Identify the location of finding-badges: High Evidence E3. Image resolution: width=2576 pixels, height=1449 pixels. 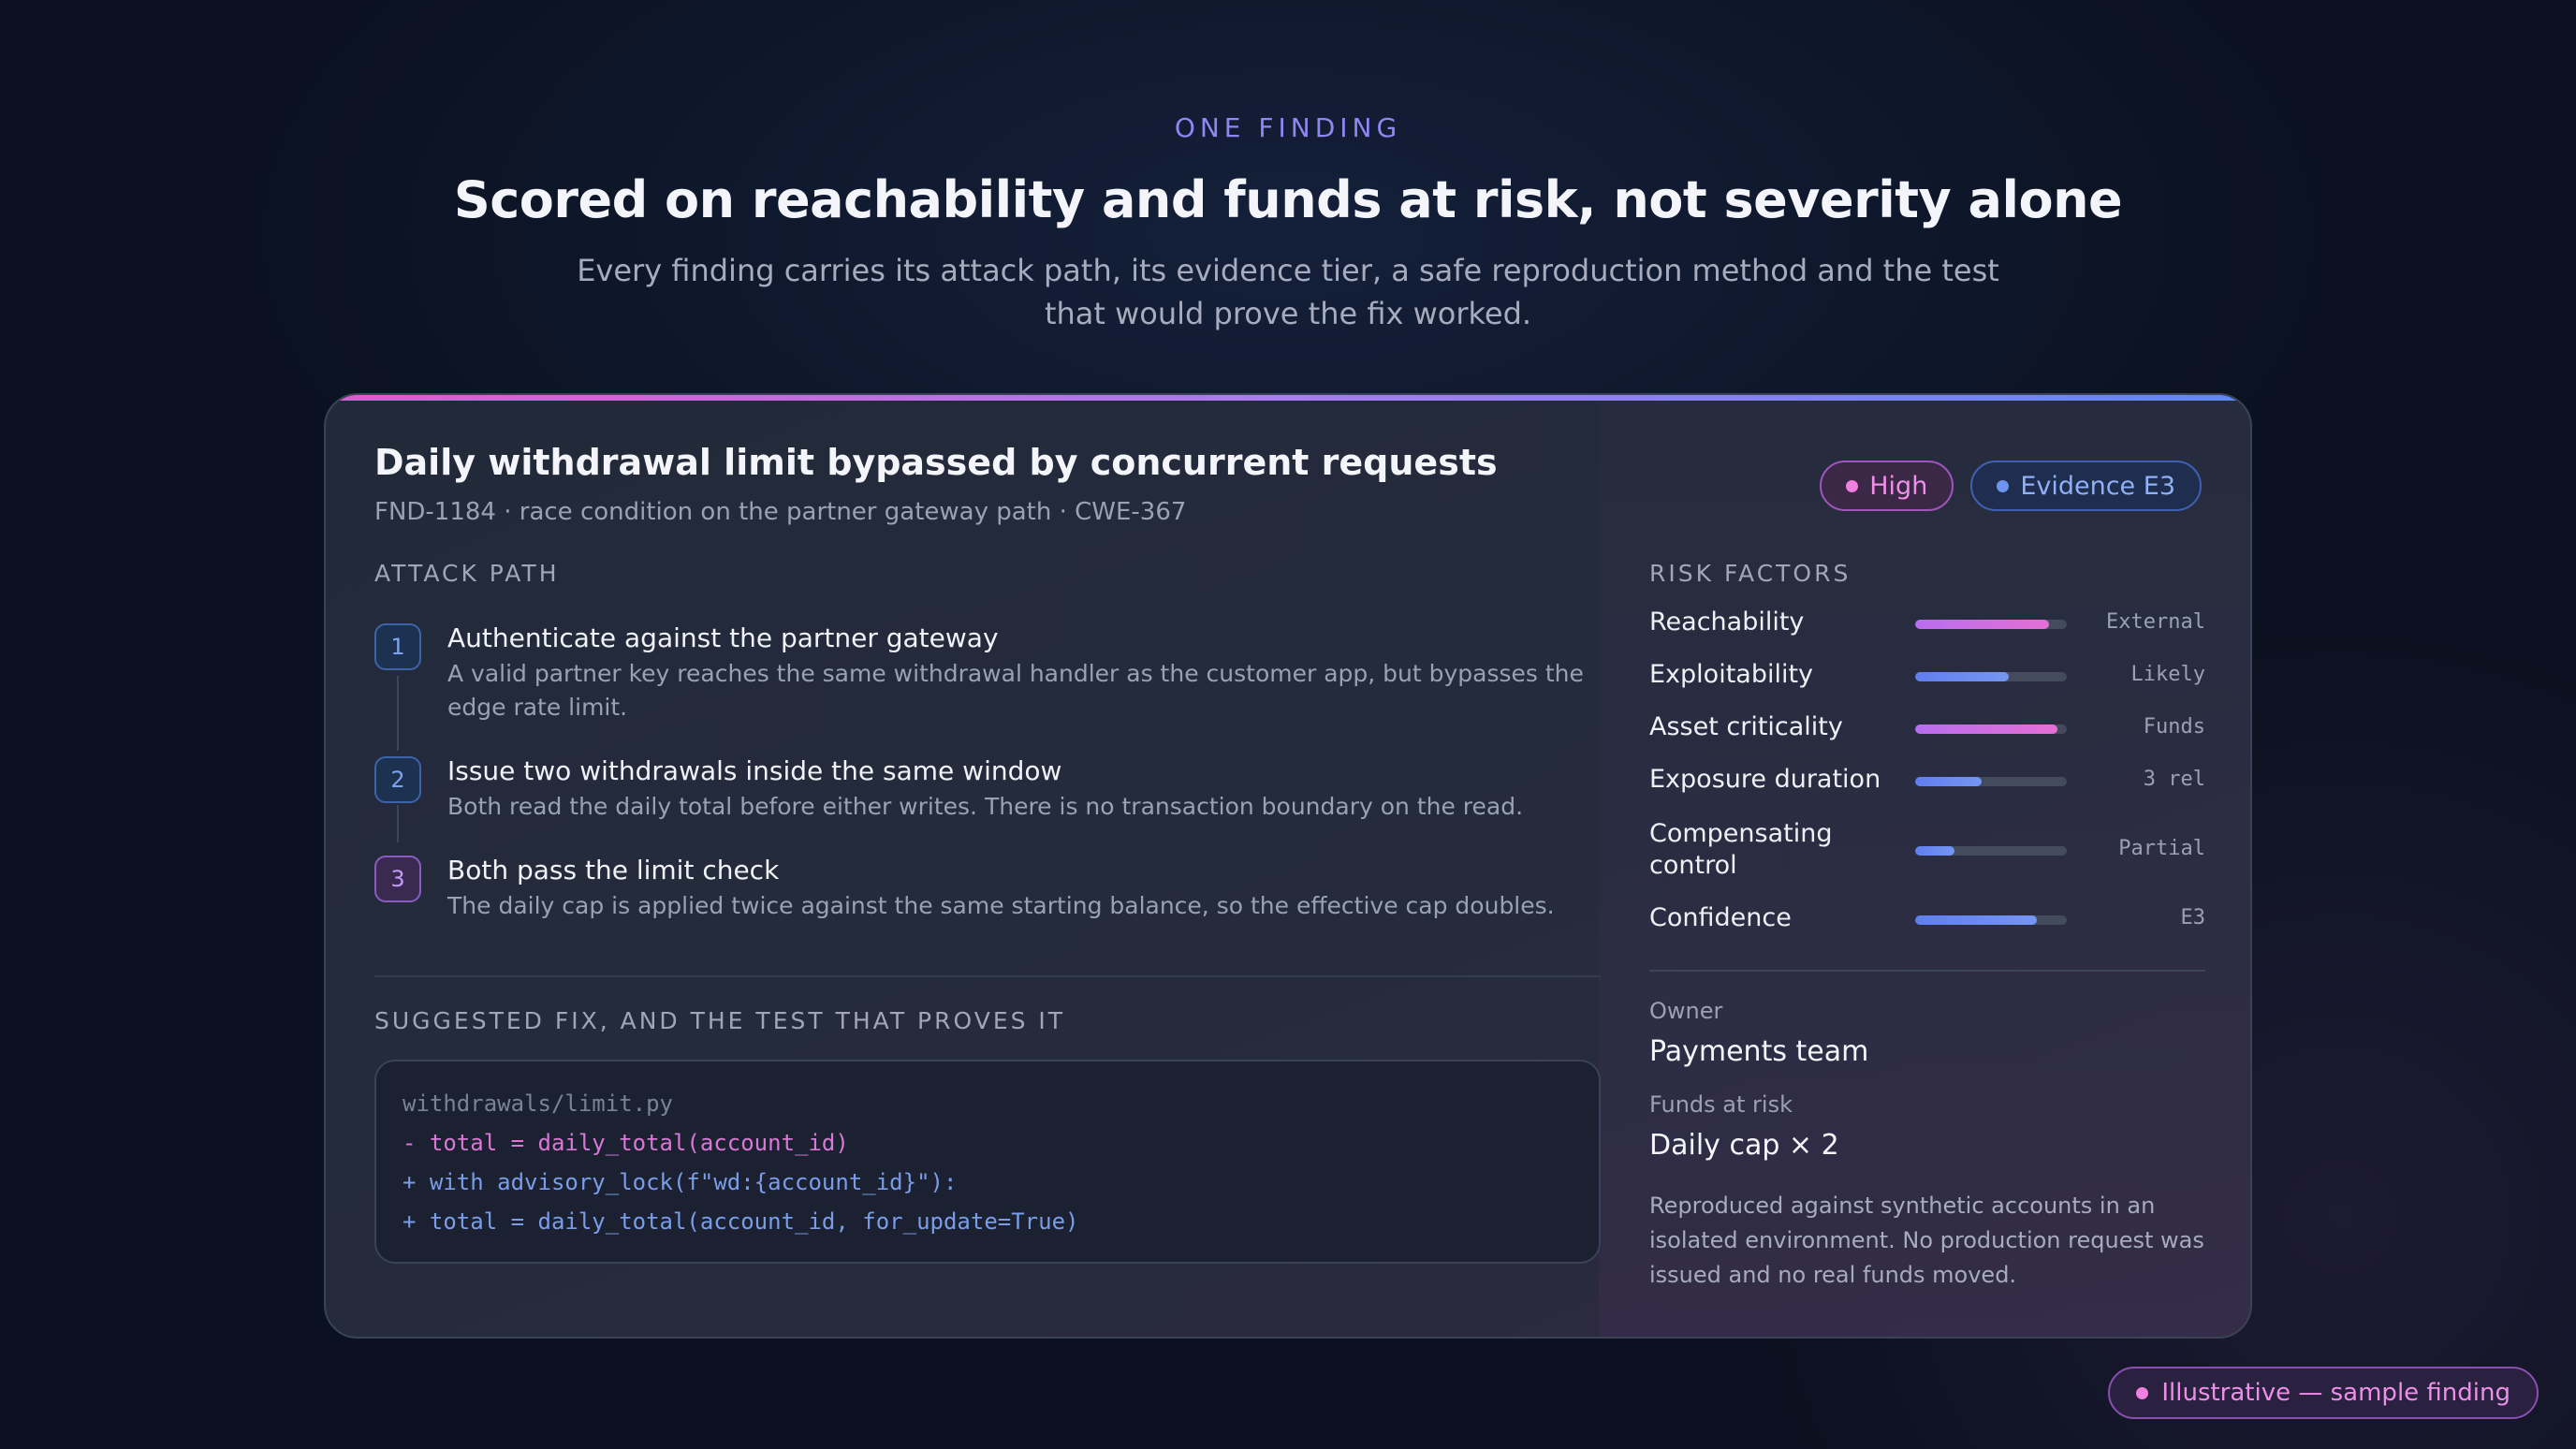
(2011, 486).